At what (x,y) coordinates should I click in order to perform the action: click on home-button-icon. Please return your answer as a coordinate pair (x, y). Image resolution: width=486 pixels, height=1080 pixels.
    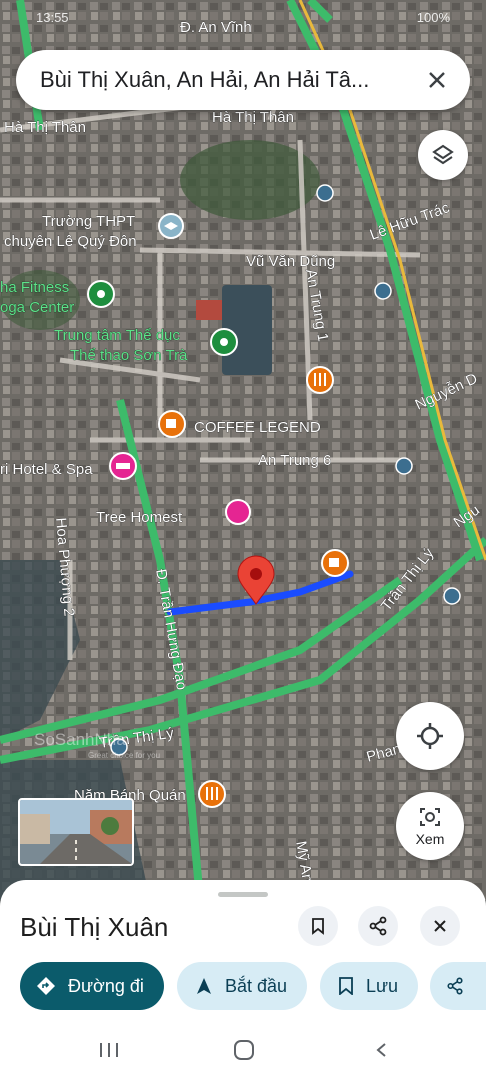
    Looking at the image, I should click on (244, 1050).